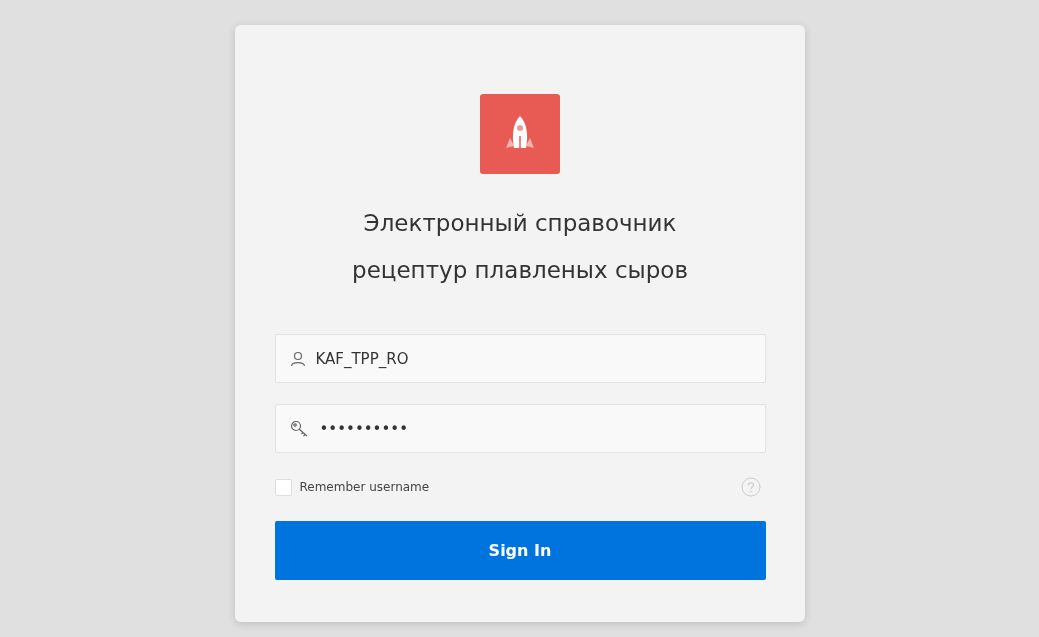  Describe the element at coordinates (299, 428) in the screenshot. I see `key-icon` at that location.